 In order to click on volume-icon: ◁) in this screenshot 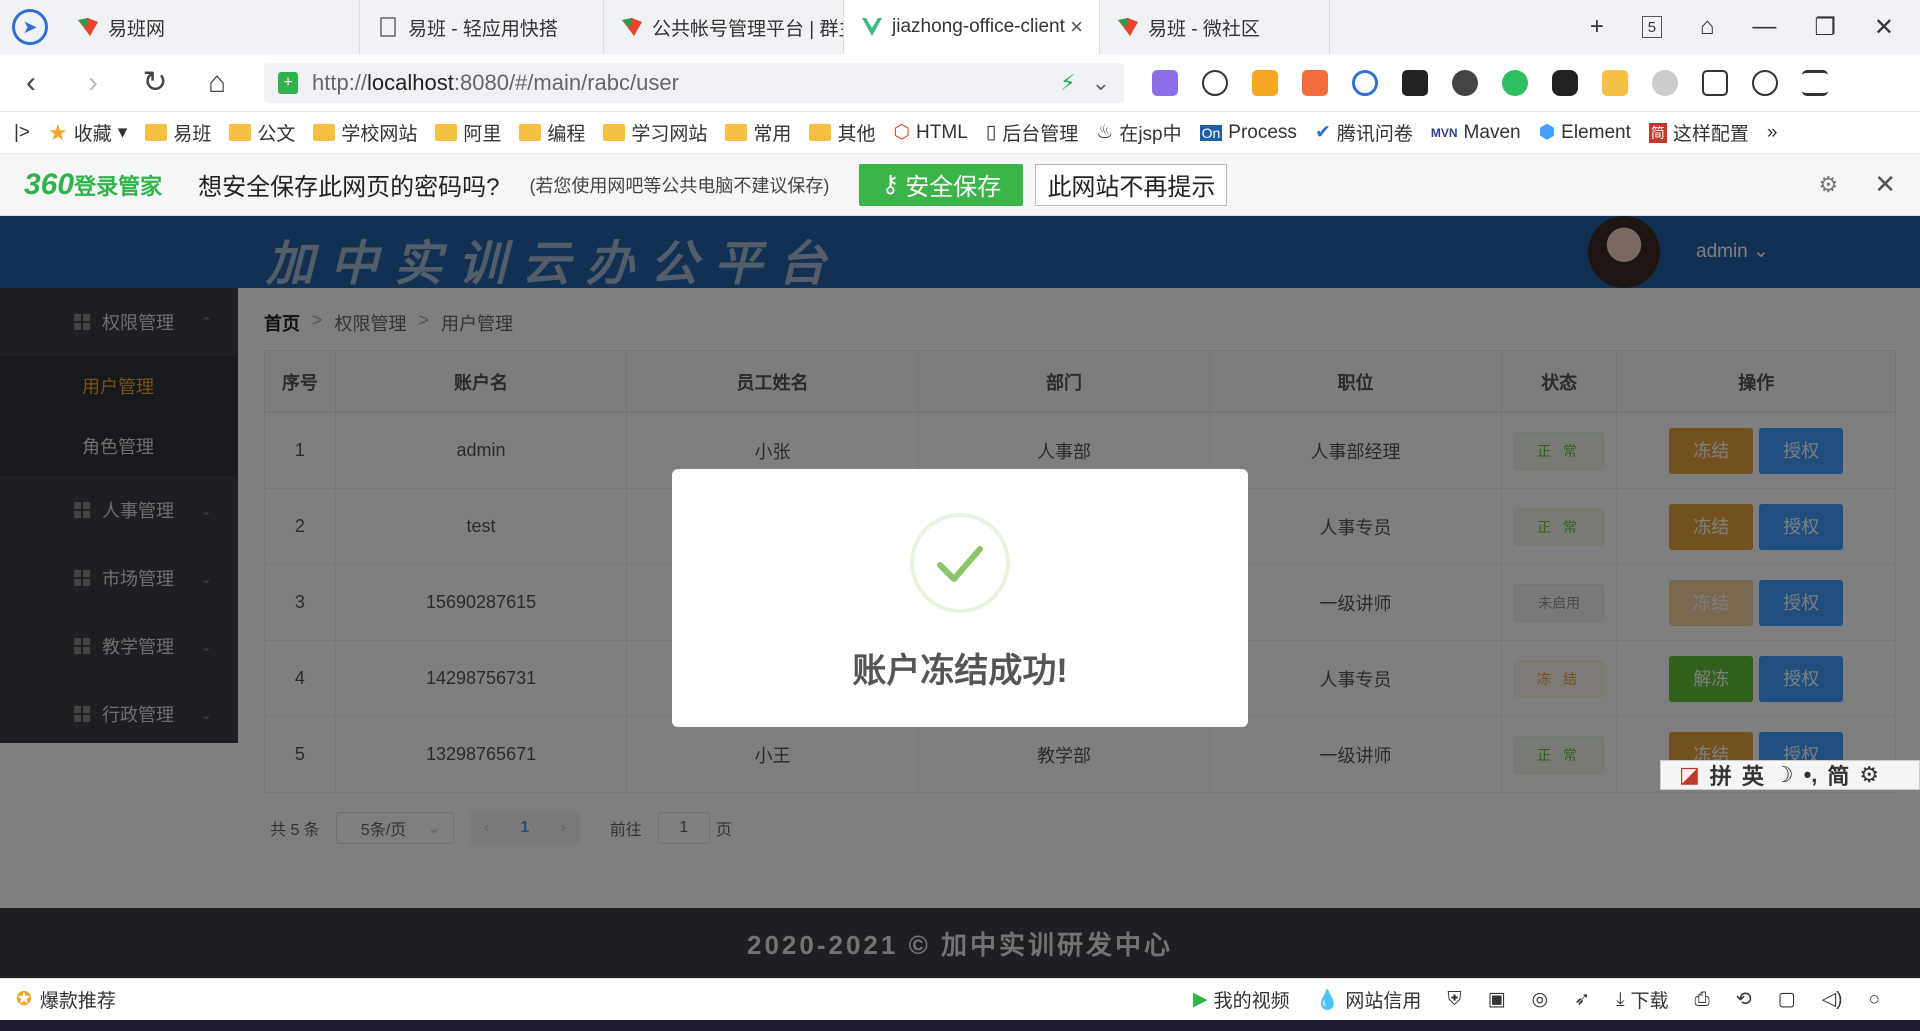, I will do `click(1832, 999)`.